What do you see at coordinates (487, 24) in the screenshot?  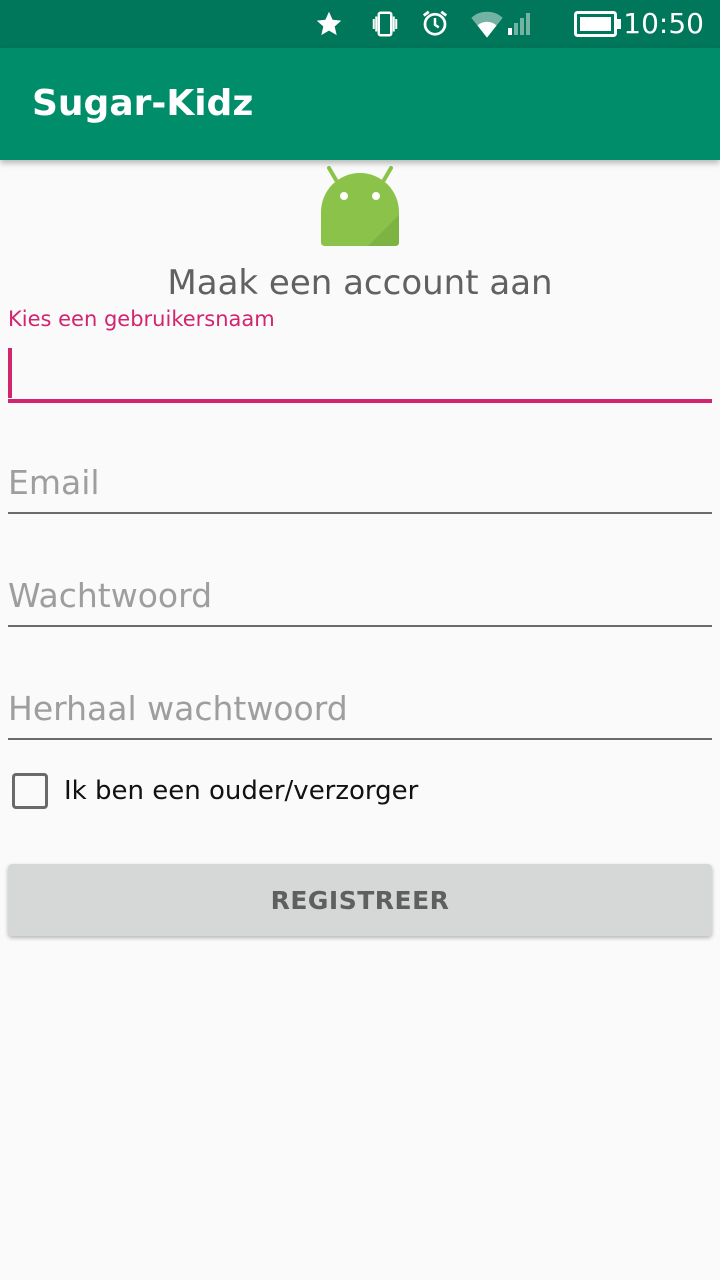 I see `wifi-icon` at bounding box center [487, 24].